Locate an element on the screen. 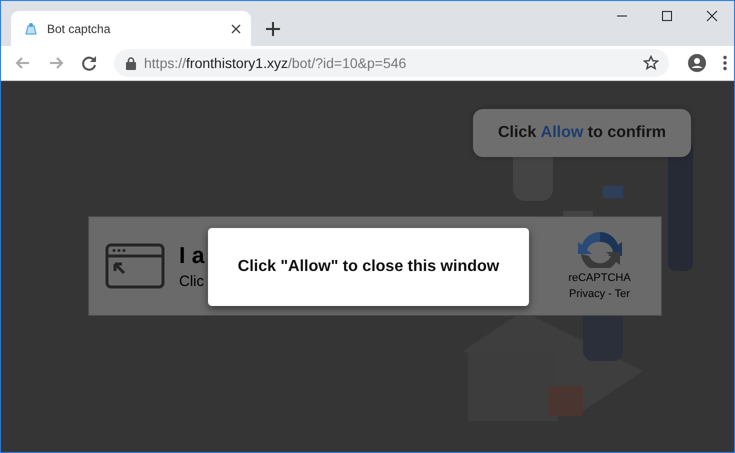  captcha-heading: I a is located at coordinates (192, 255).